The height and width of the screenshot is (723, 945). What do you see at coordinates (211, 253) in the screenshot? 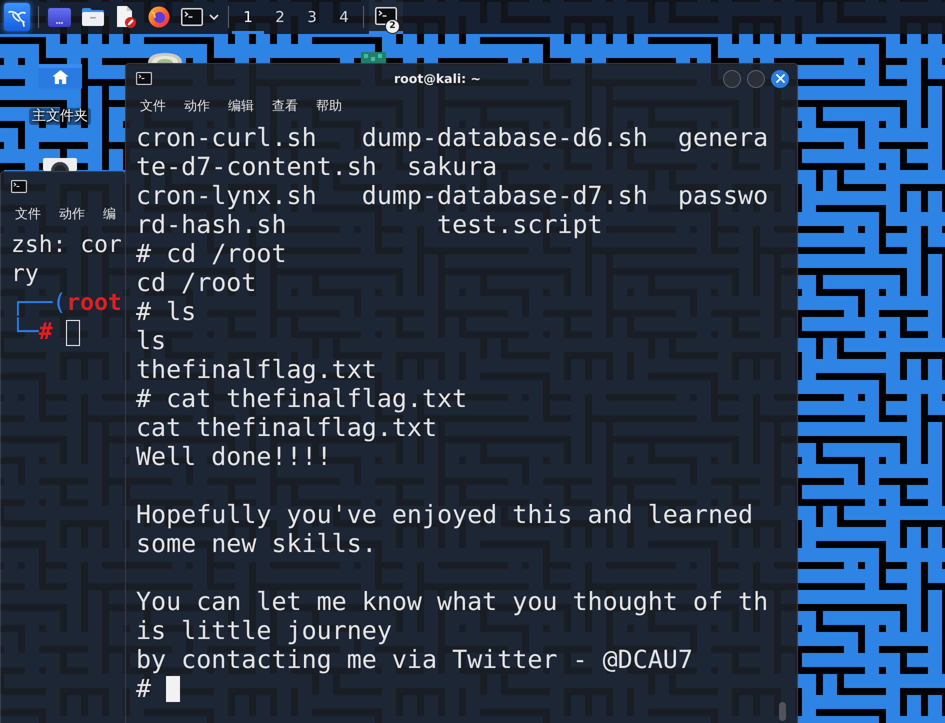
I see `terminal-line: # cd /root` at bounding box center [211, 253].